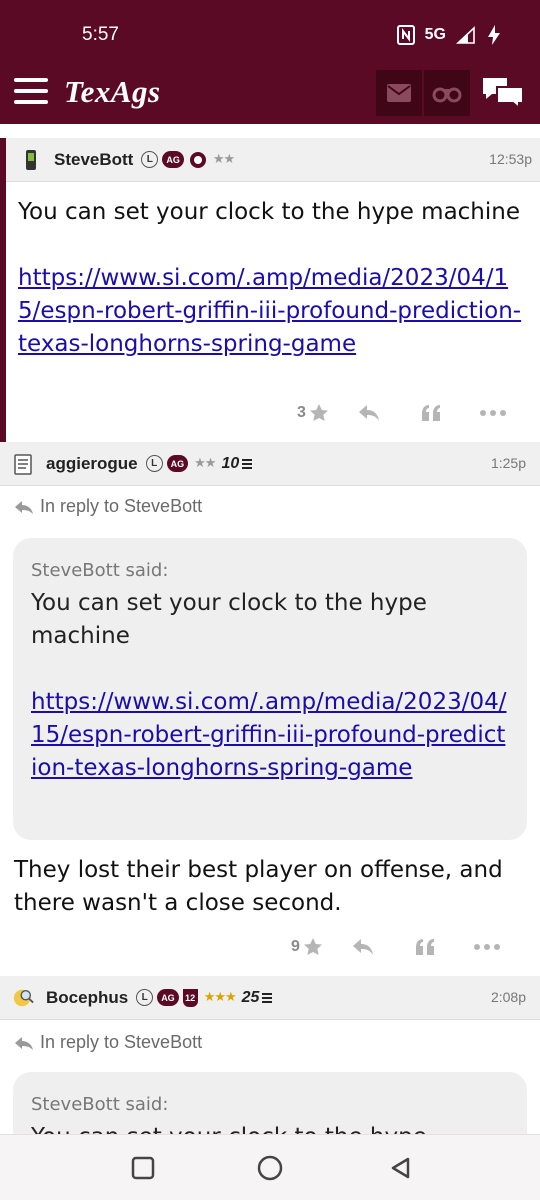 The height and width of the screenshot is (1200, 540). What do you see at coordinates (250, 997) in the screenshot?
I see `tier-level: 25` at bounding box center [250, 997].